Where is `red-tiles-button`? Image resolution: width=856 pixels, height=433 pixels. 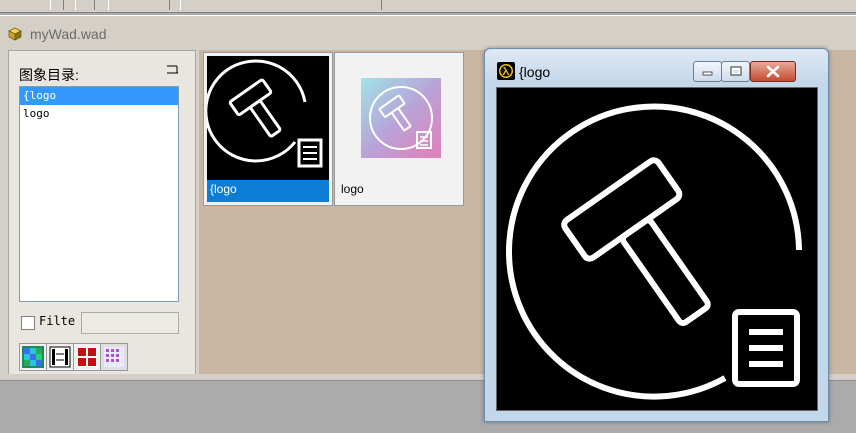 red-tiles-button is located at coordinates (87, 357).